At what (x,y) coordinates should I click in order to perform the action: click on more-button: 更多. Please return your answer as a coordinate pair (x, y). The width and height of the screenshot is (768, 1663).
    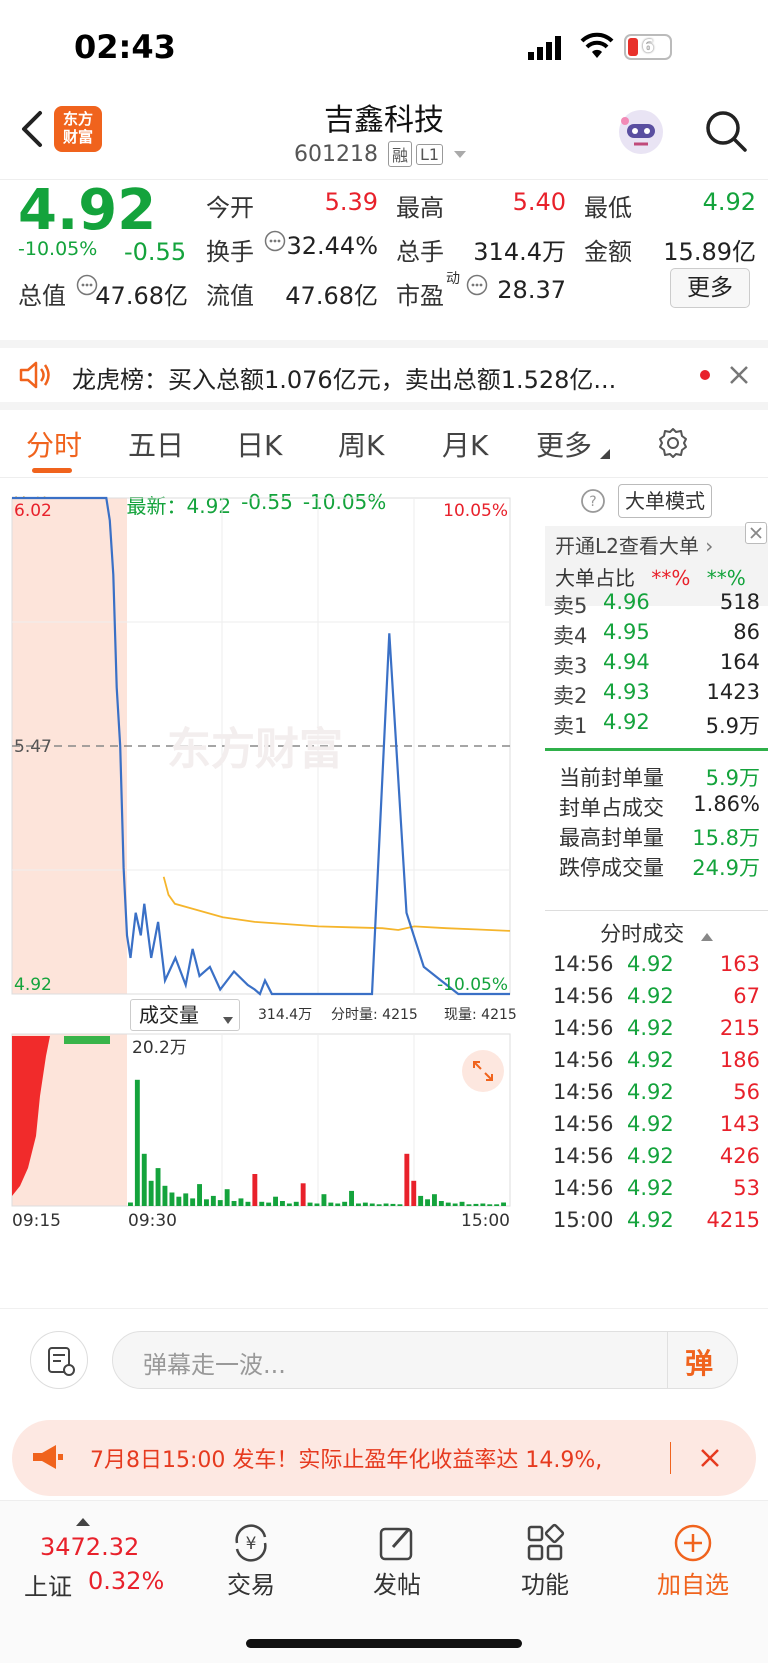
    Looking at the image, I should click on (710, 288).